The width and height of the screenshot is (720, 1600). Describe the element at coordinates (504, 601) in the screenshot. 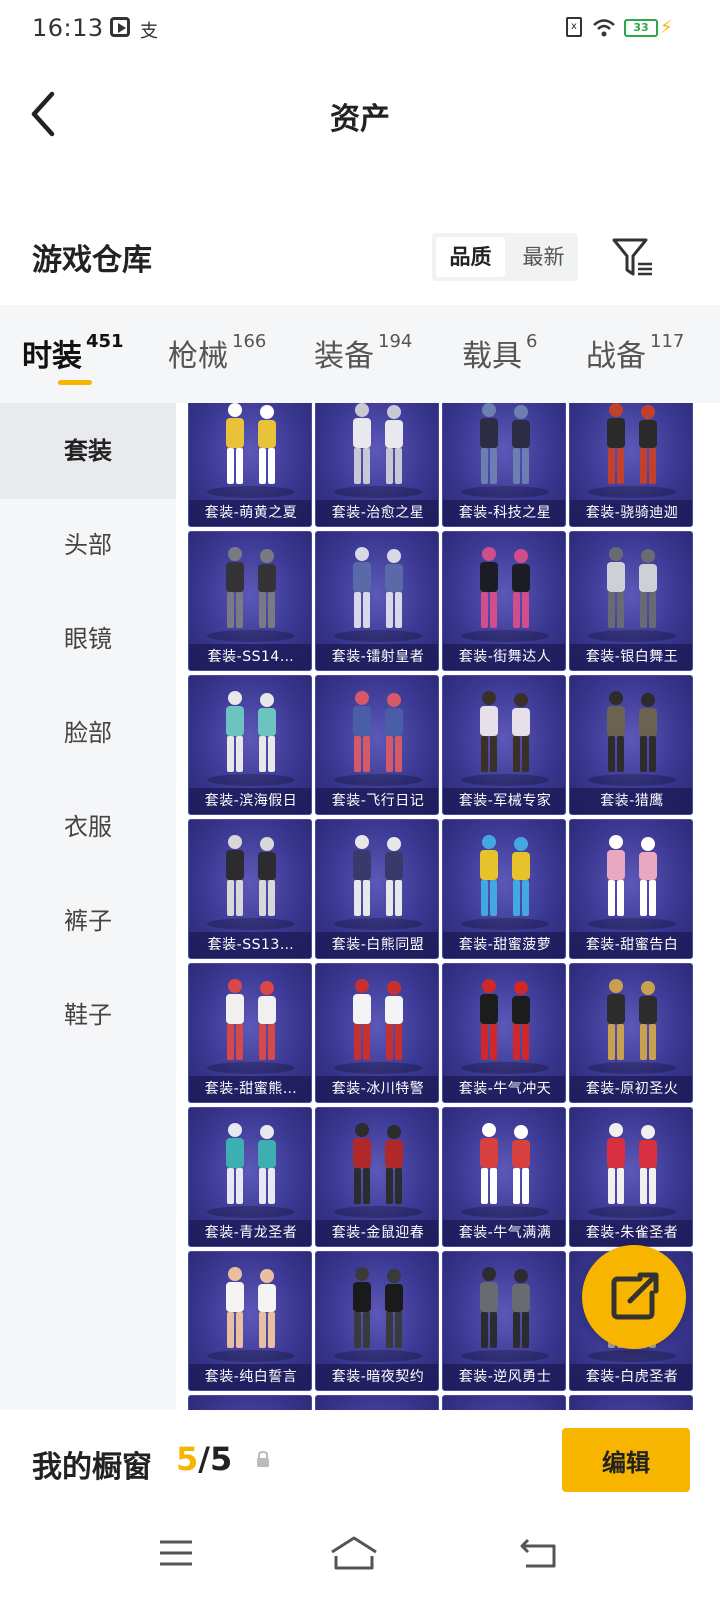

I see `outfit-card: 套装-街舞达人` at that location.